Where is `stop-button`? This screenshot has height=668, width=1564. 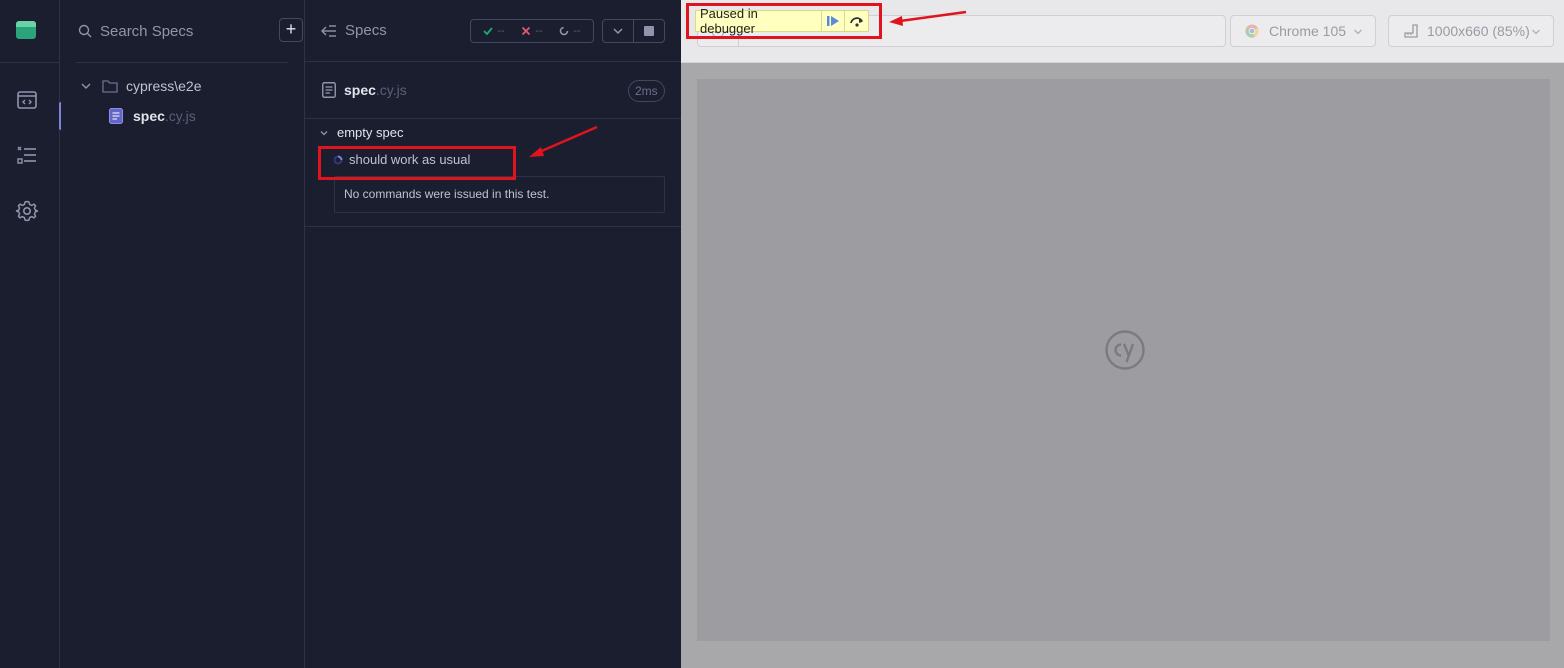
stop-button is located at coordinates (649, 31).